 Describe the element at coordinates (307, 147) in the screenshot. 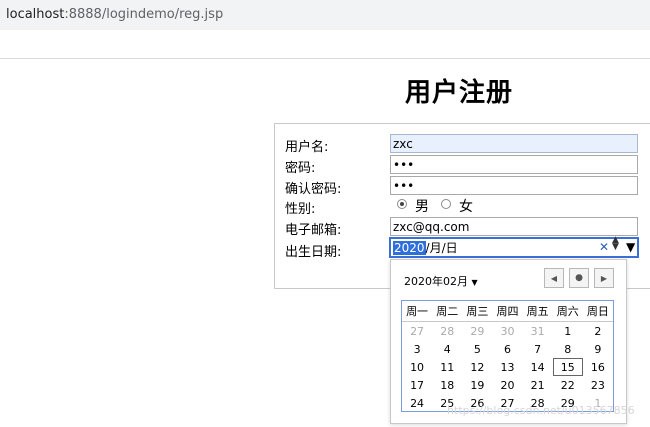

I see `username-label: 用户名:` at that location.